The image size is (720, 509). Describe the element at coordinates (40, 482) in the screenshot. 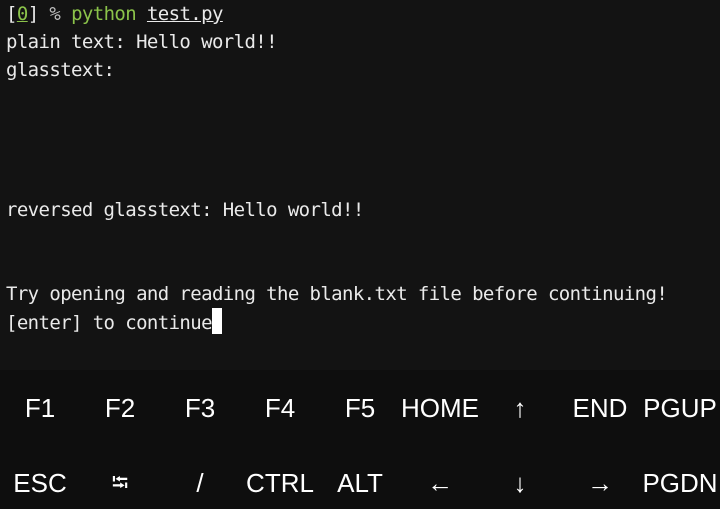

I see `key-esc: ESC` at that location.